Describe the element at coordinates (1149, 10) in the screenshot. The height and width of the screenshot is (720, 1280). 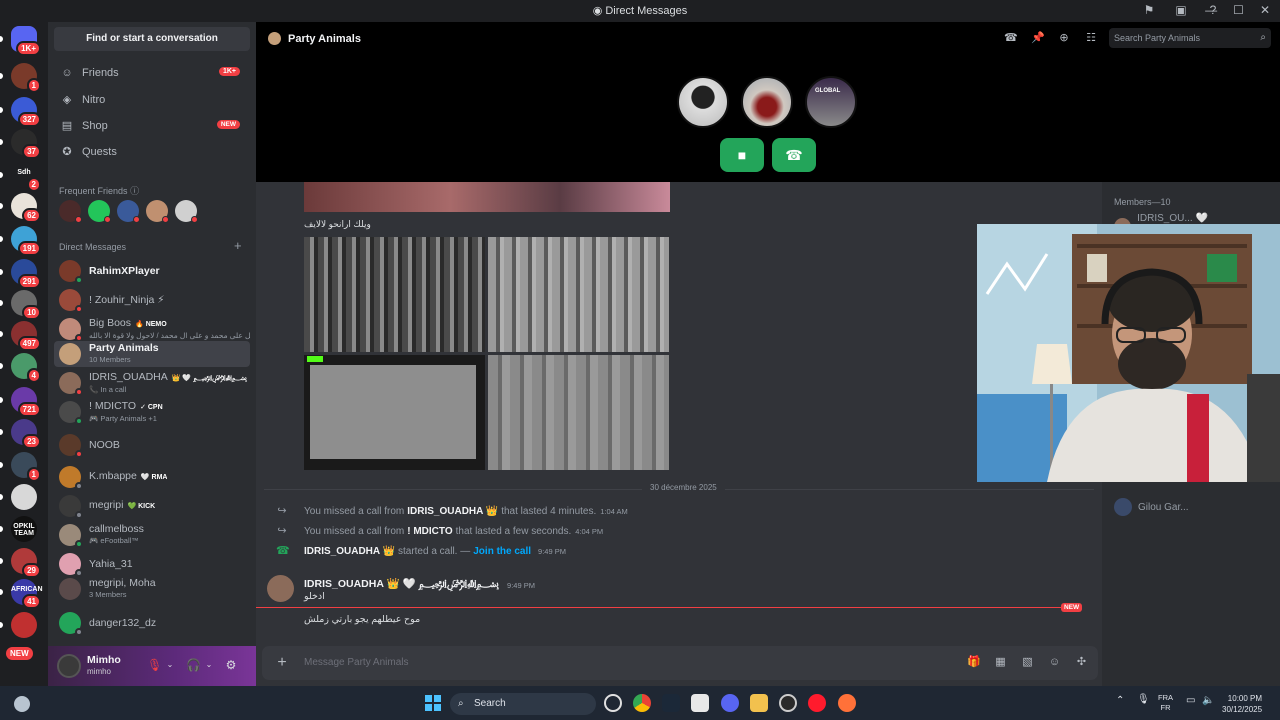
I see `inbox-icon: ⚑` at that location.